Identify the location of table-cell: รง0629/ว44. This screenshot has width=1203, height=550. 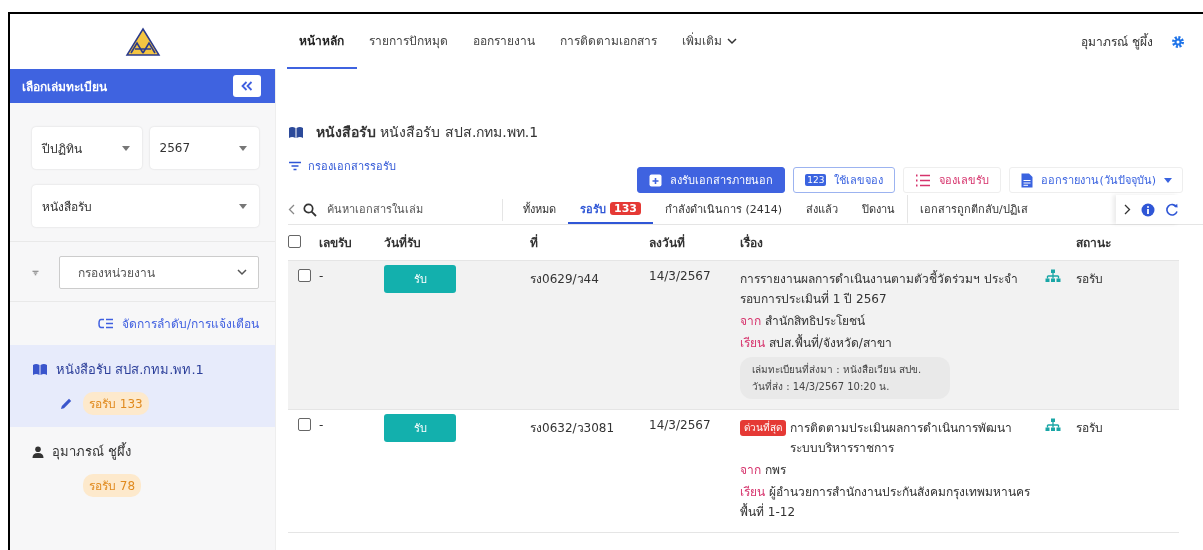
(564, 279).